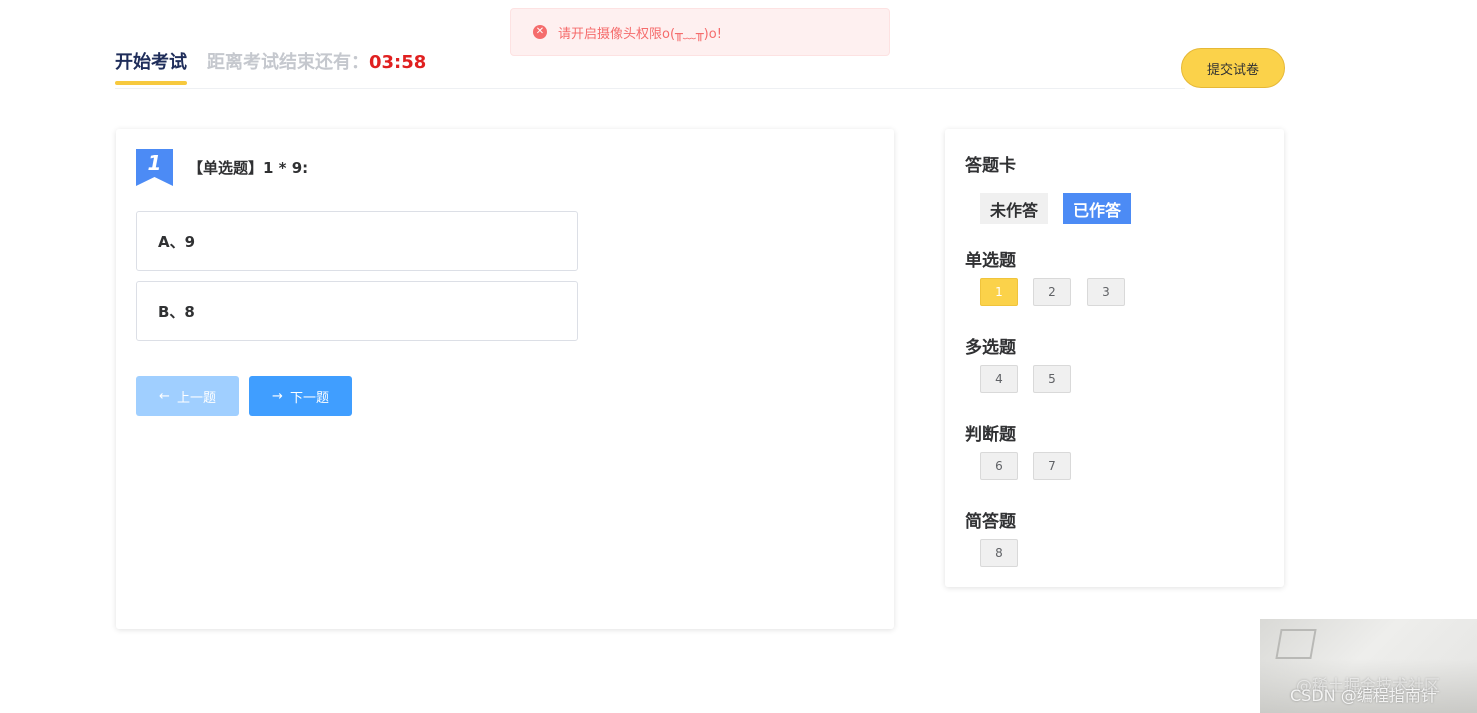  I want to click on question-number-badge: 1, so click(154, 167).